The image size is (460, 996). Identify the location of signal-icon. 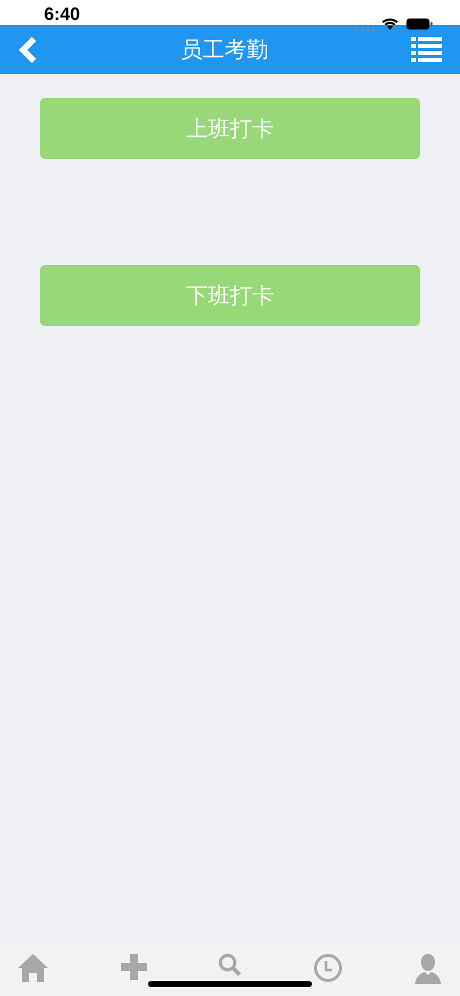
(365, 30).